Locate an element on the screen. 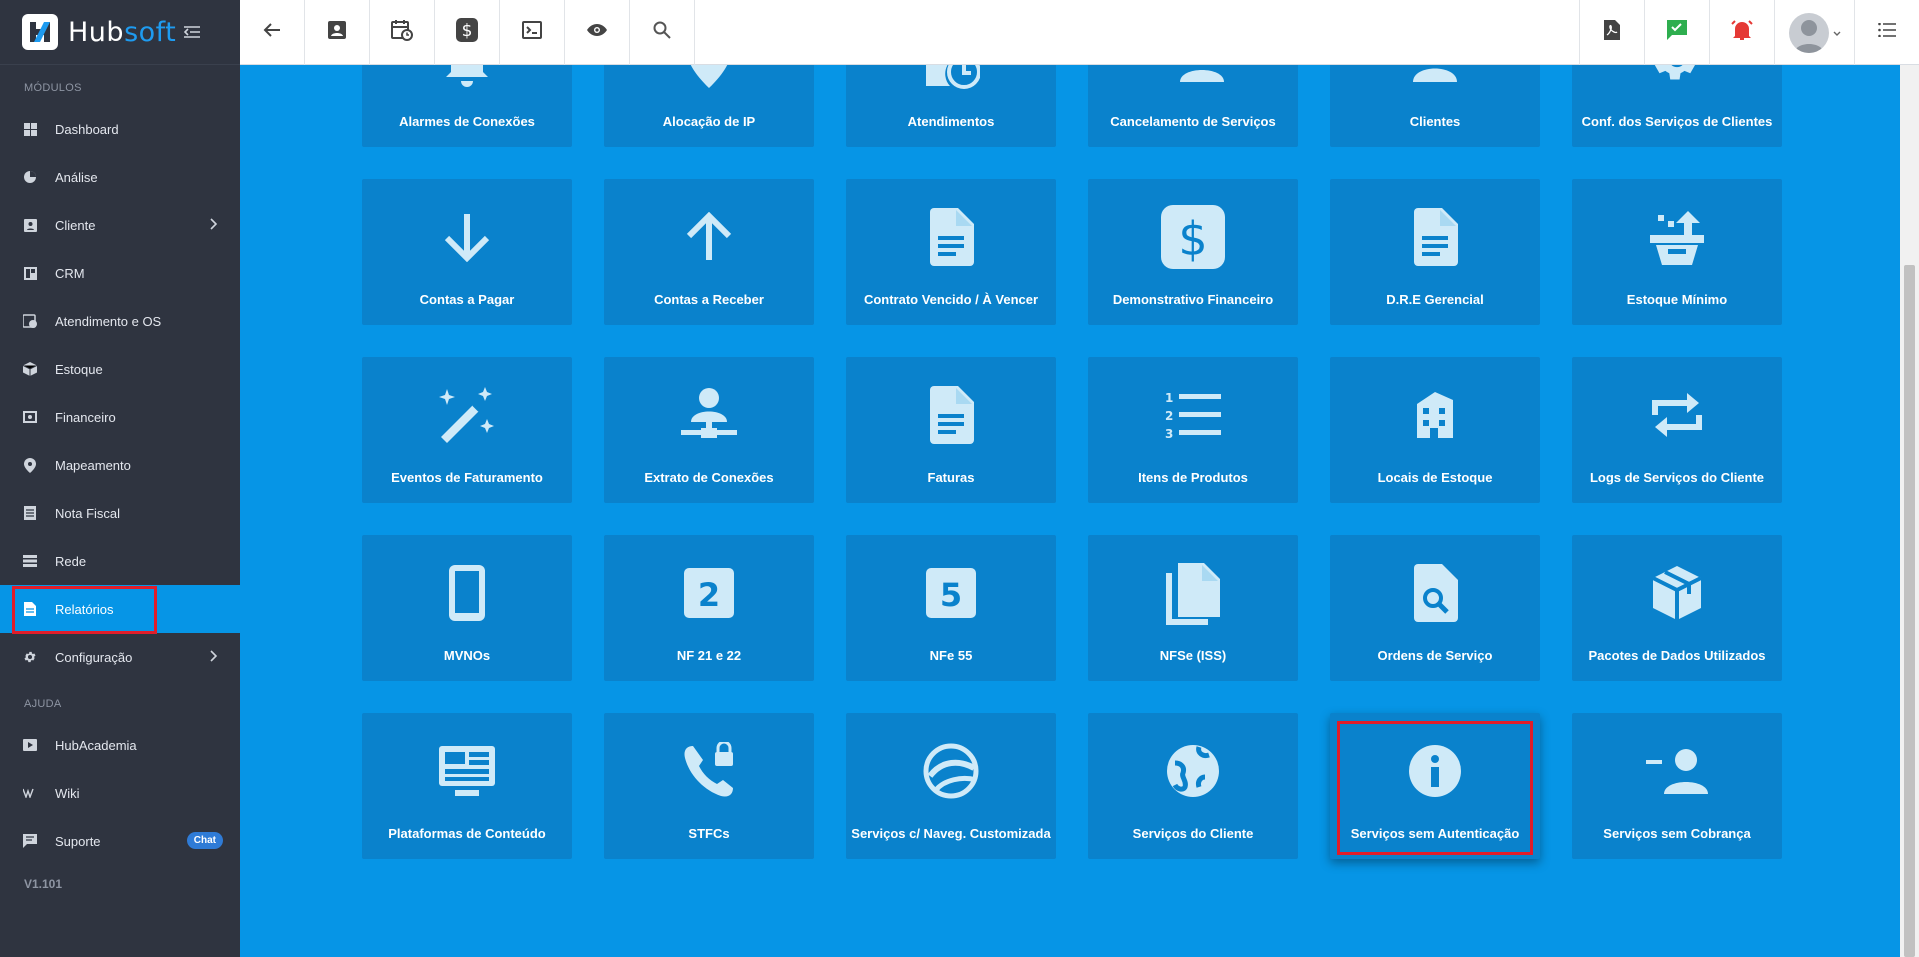 The width and height of the screenshot is (1919, 957). sidebar-item-analise: Análise is located at coordinates (120, 177).